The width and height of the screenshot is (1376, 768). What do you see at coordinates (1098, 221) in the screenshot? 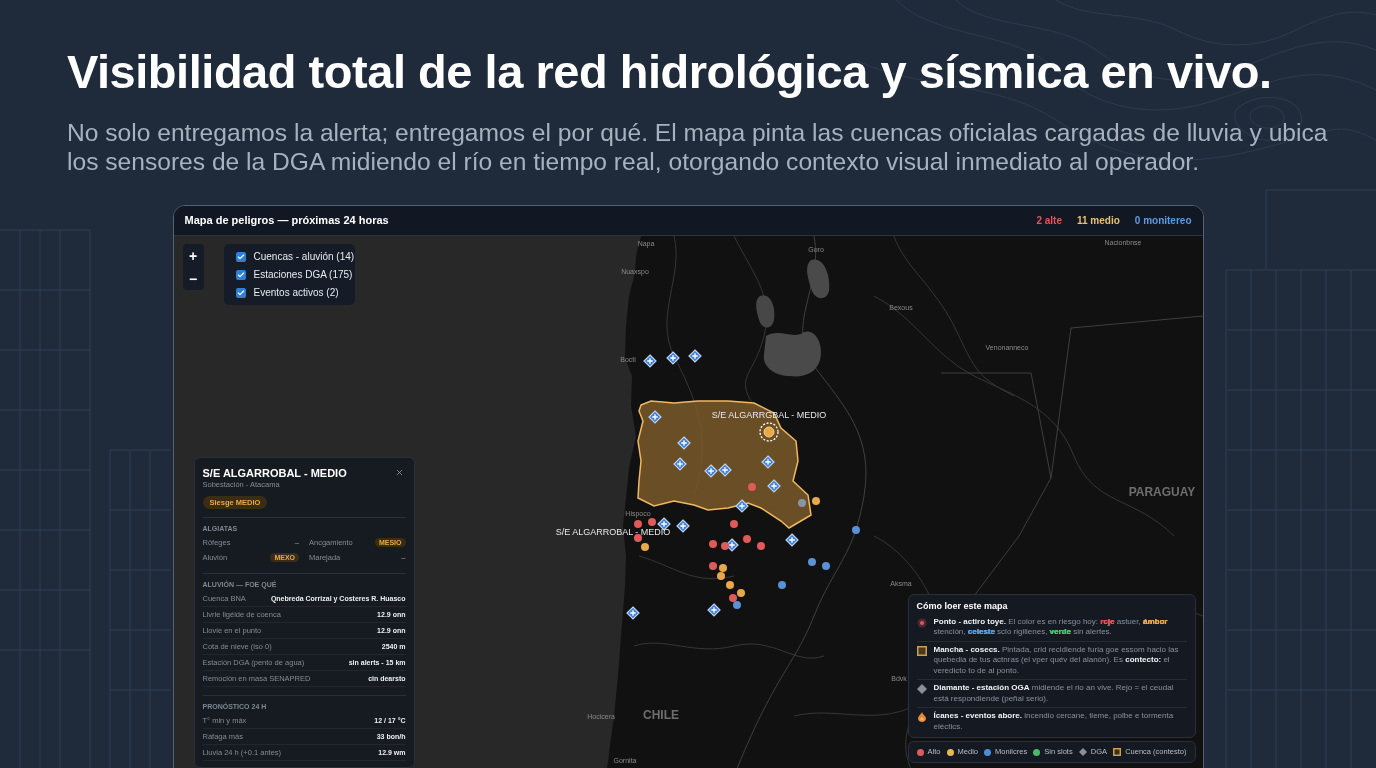
I see `risk-count: 11 medio` at bounding box center [1098, 221].